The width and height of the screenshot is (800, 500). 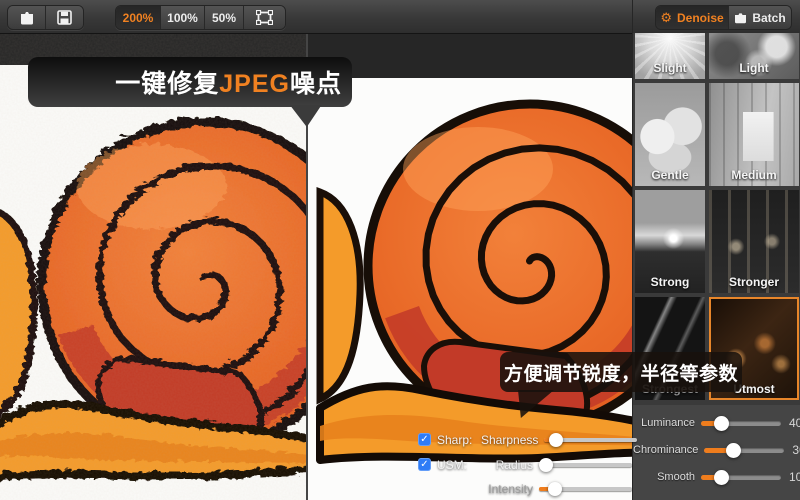 What do you see at coordinates (224, 17) in the screenshot?
I see `zoom-50-button: 50%` at bounding box center [224, 17].